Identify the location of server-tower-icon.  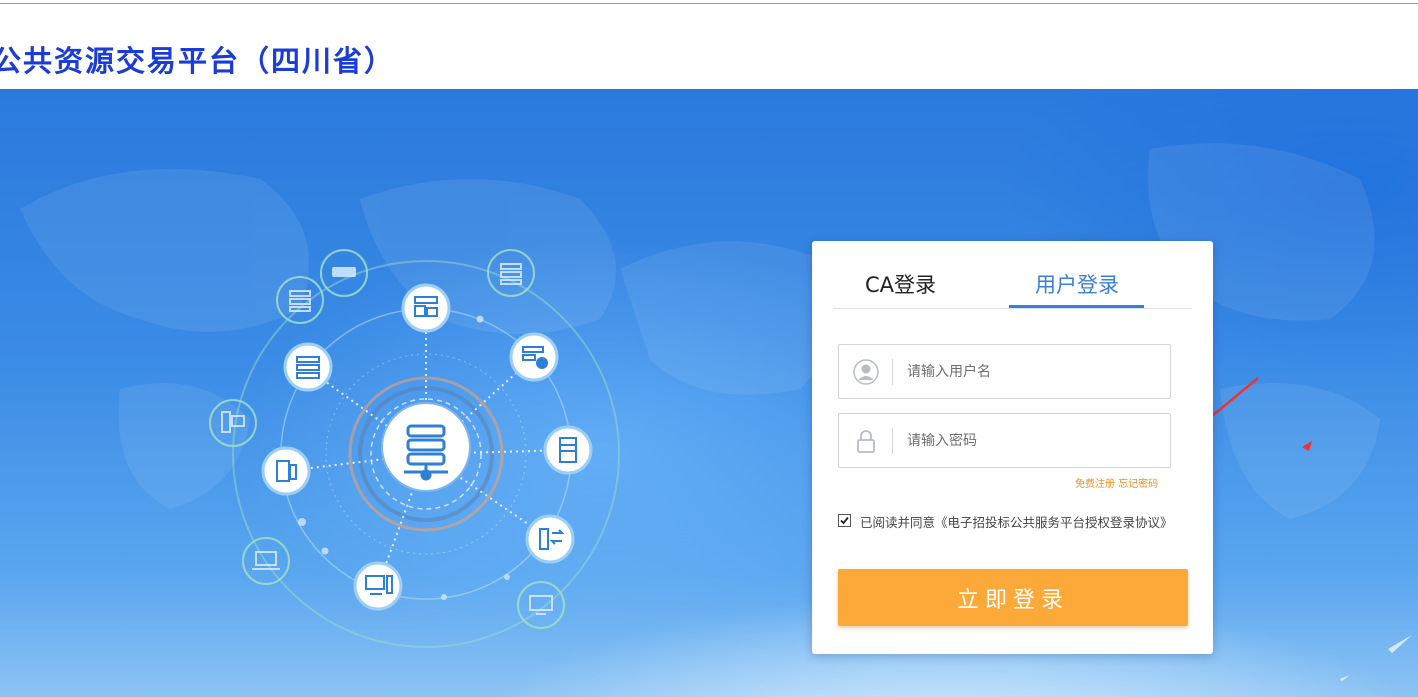
(568, 450).